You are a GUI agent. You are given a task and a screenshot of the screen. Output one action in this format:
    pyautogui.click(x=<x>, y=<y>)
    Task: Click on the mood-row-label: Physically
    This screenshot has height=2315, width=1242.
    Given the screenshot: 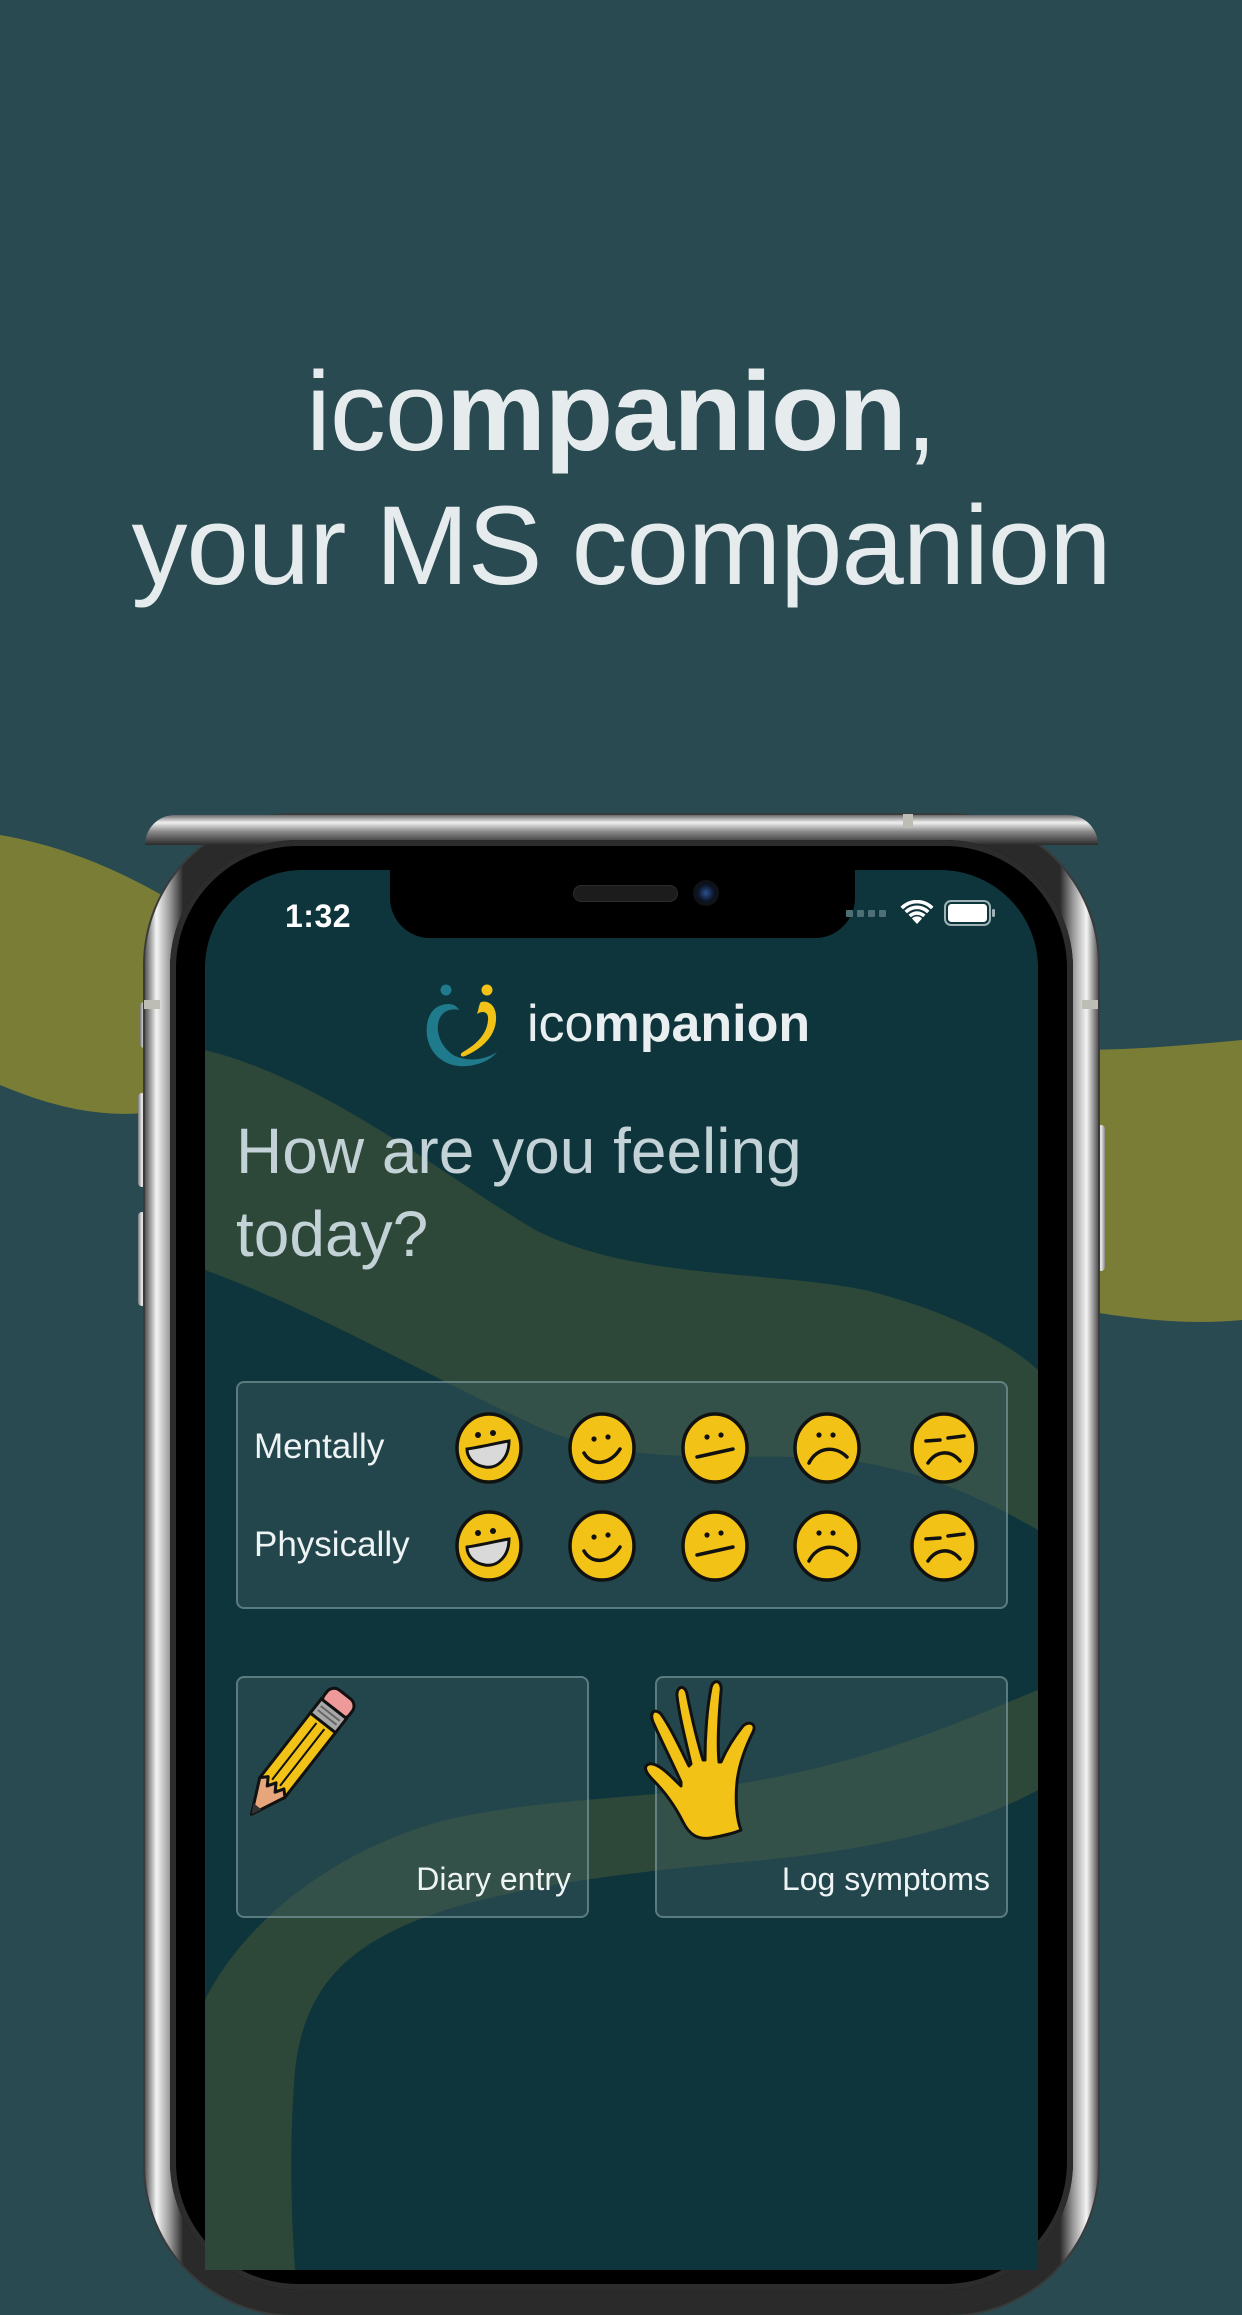 What is the action you would take?
    pyautogui.click(x=332, y=1544)
    